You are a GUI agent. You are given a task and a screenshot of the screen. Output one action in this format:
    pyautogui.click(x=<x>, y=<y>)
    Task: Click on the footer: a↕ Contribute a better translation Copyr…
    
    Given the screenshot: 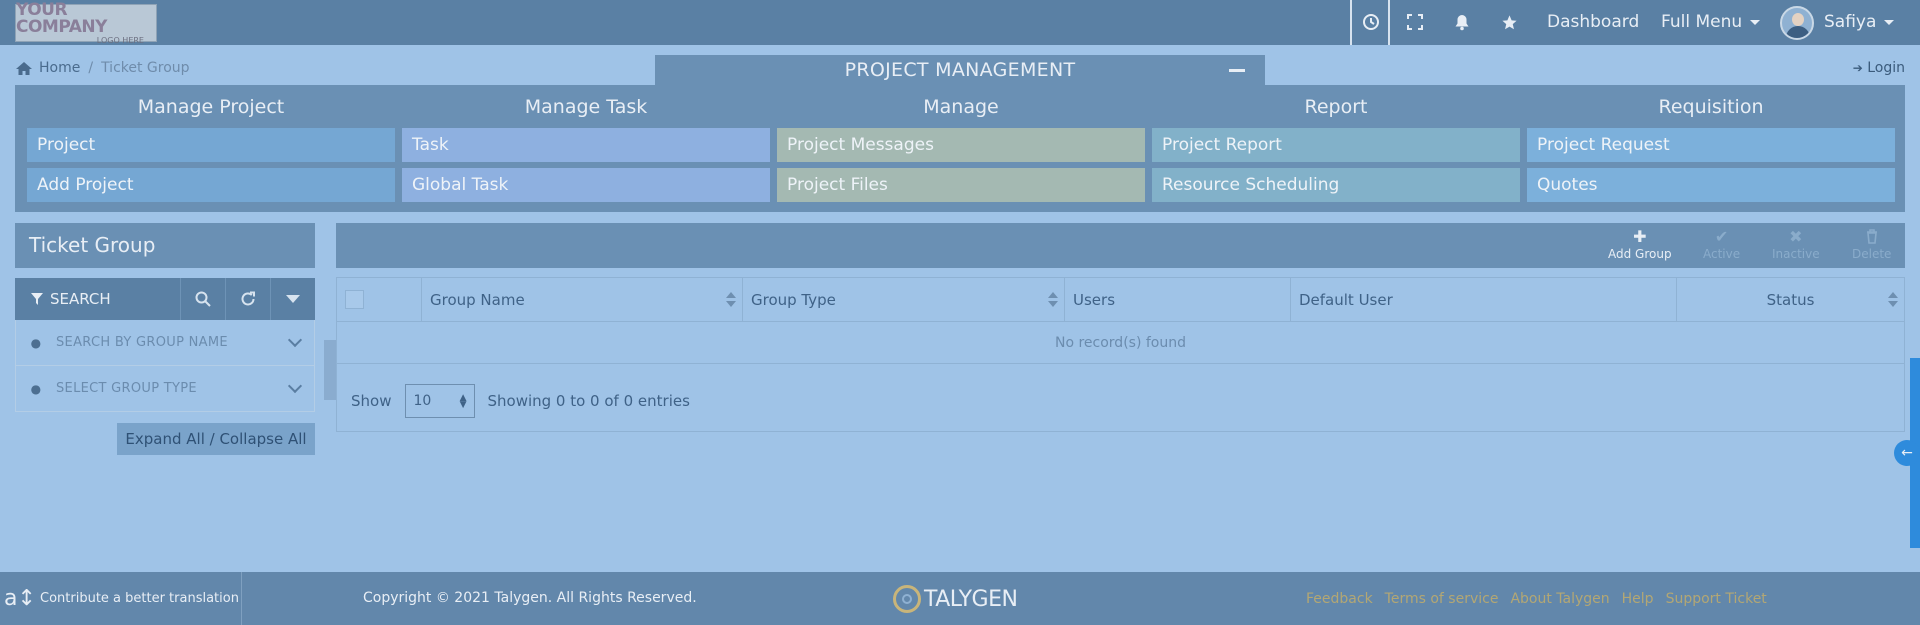 What is the action you would take?
    pyautogui.click(x=960, y=598)
    